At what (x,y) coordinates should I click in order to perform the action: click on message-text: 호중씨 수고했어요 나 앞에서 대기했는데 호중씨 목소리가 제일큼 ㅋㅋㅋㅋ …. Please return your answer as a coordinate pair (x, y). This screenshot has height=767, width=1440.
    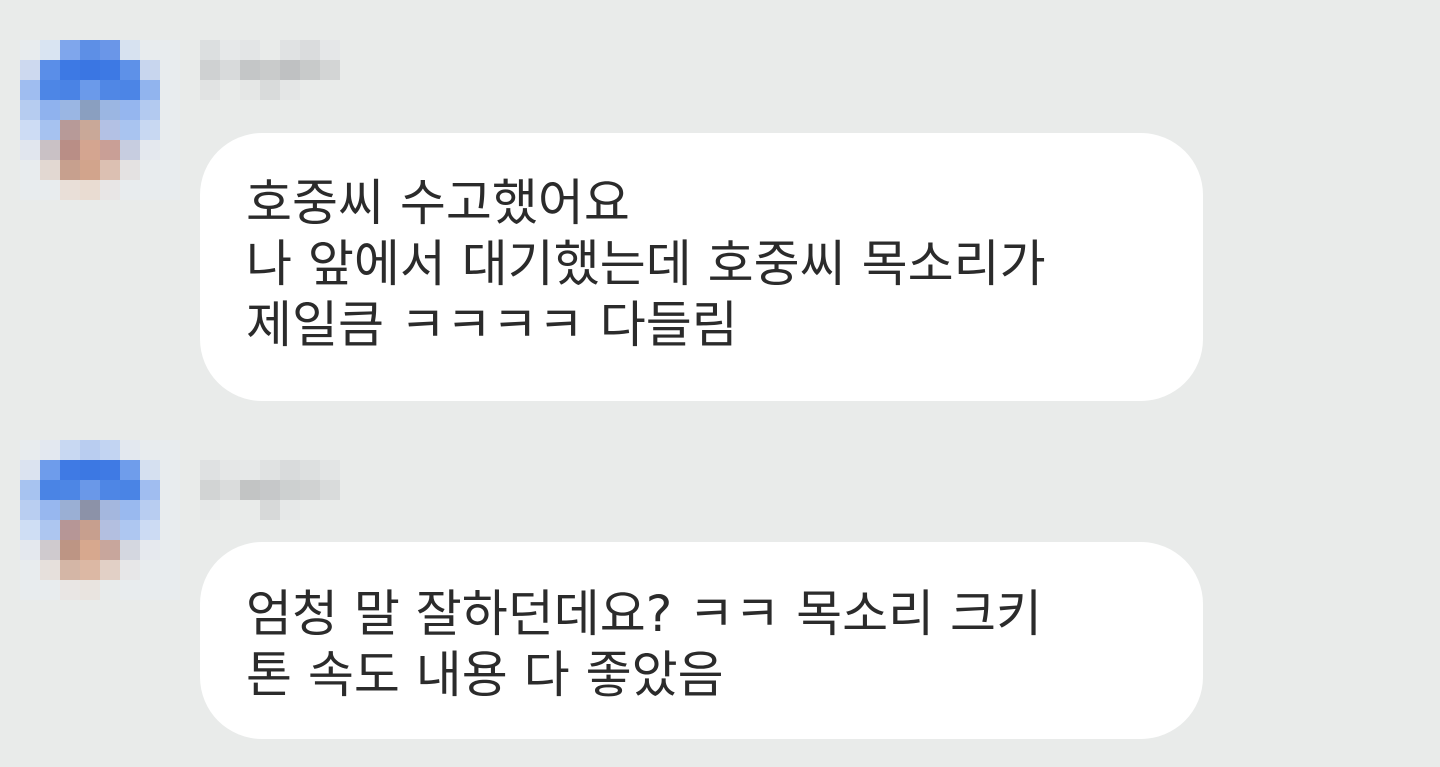
    Looking at the image, I should click on (646, 264).